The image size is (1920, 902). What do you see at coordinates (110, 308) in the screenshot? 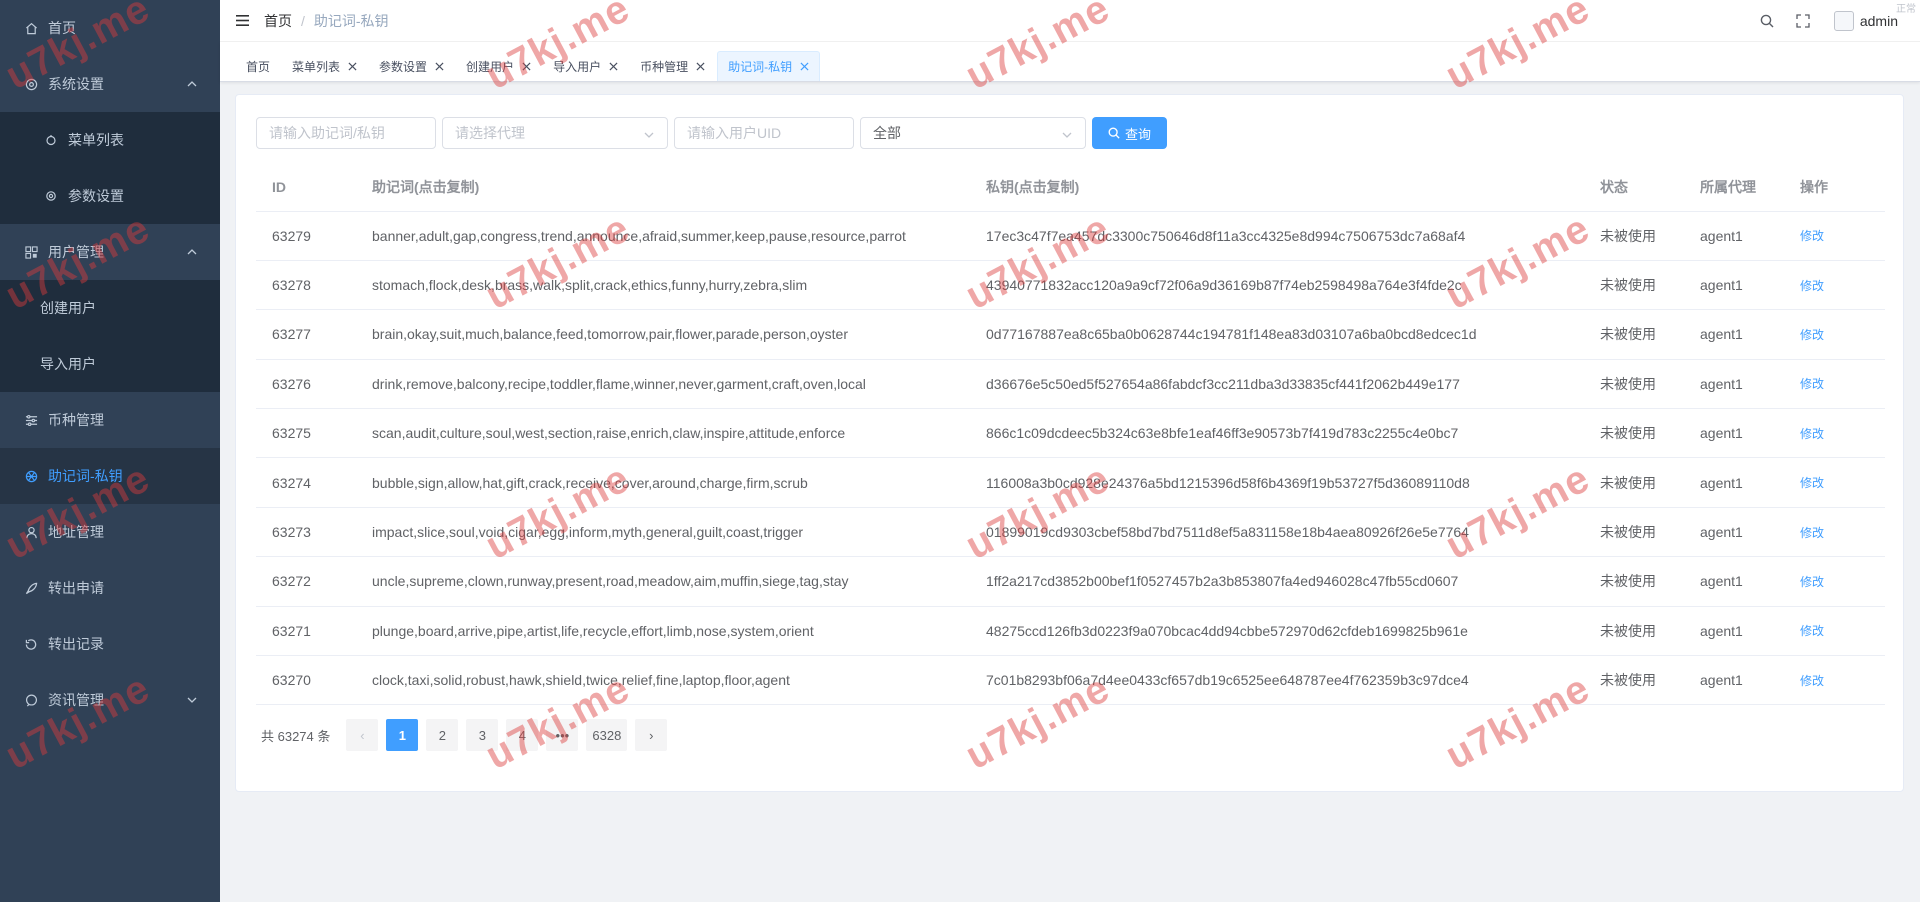
I see `sidebar-item-5: 创建用户` at bounding box center [110, 308].